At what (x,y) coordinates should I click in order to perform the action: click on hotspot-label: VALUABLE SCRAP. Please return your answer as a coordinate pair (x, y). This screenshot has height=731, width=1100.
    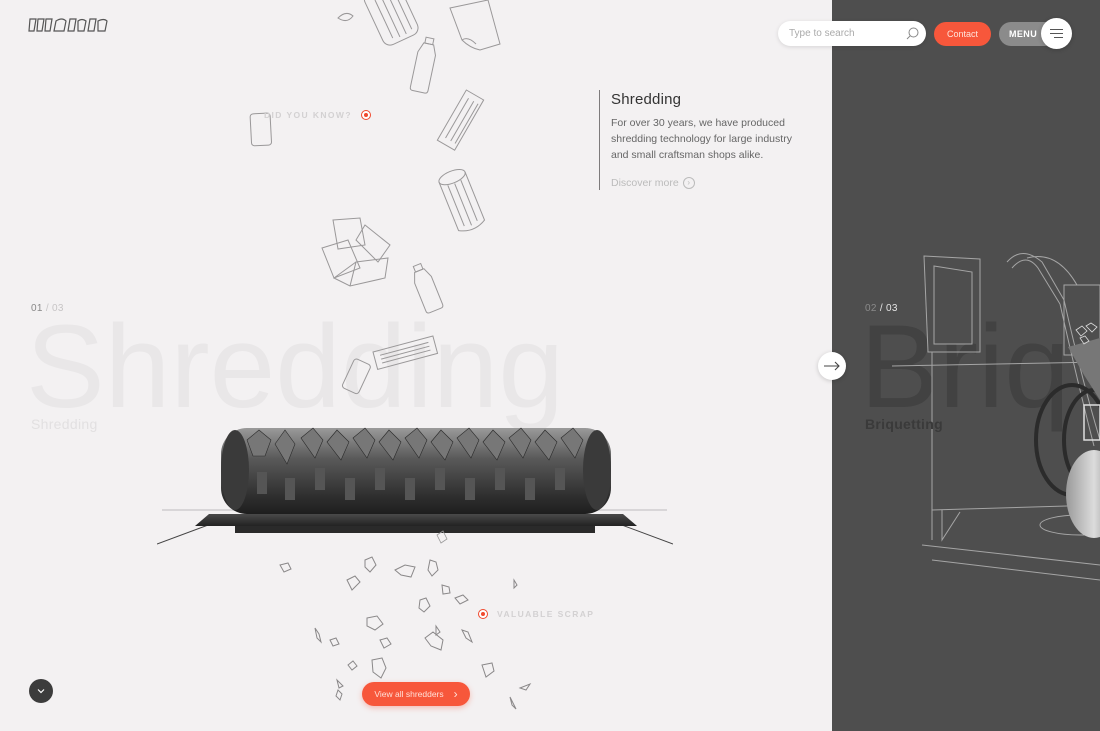
    Looking at the image, I should click on (546, 614).